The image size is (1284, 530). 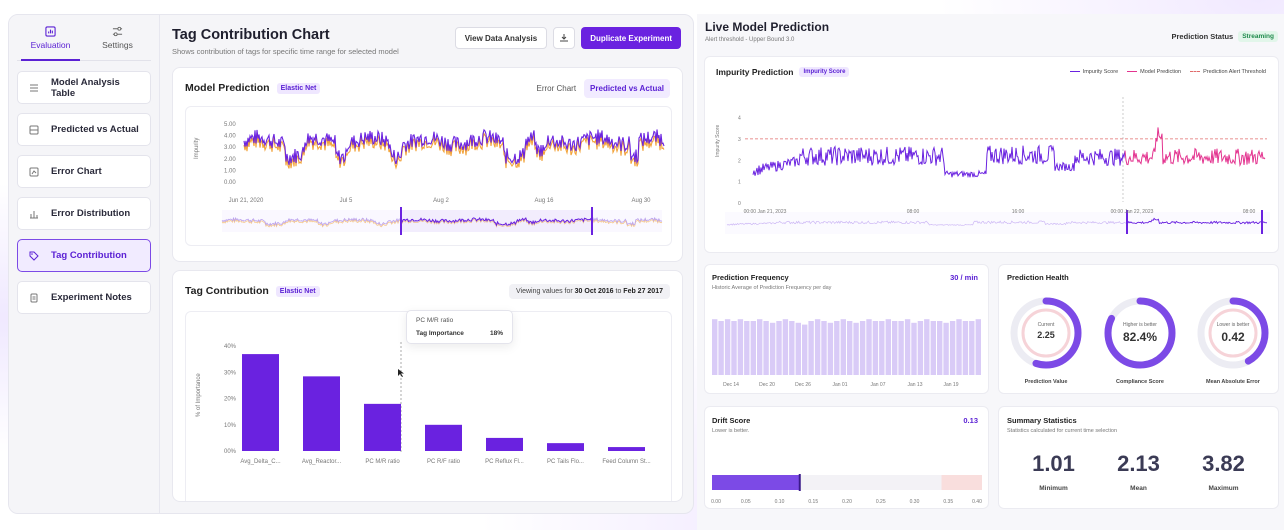 I want to click on y-tick-label: 00%, so click(x=230, y=452).